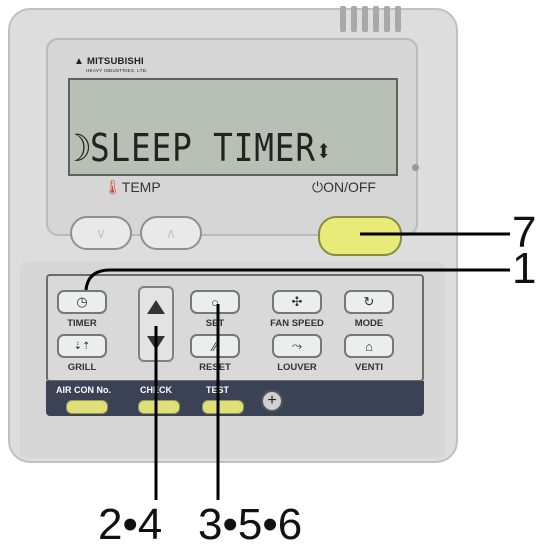 This screenshot has width=543, height=550. Describe the element at coordinates (250, 524) in the screenshot. I see `callout-3-5-6: 3•5•6` at that location.